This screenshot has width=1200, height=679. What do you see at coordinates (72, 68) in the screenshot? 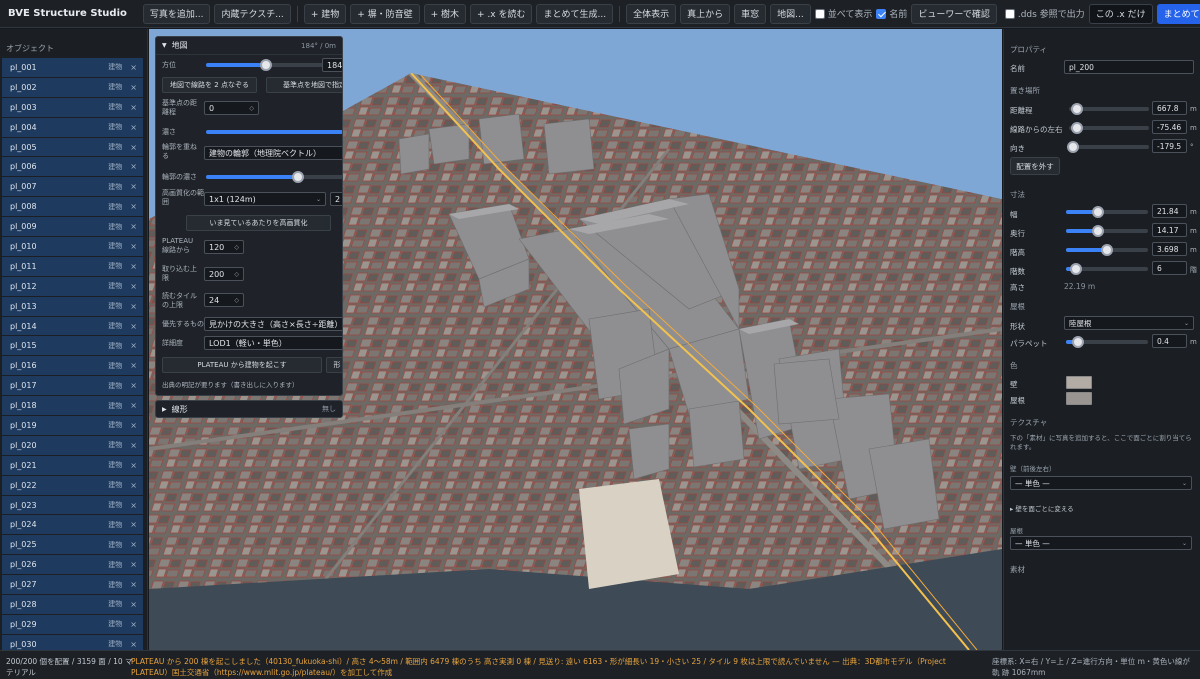
I see `object-list-item: pl_001 建物 ×` at bounding box center [72, 68].